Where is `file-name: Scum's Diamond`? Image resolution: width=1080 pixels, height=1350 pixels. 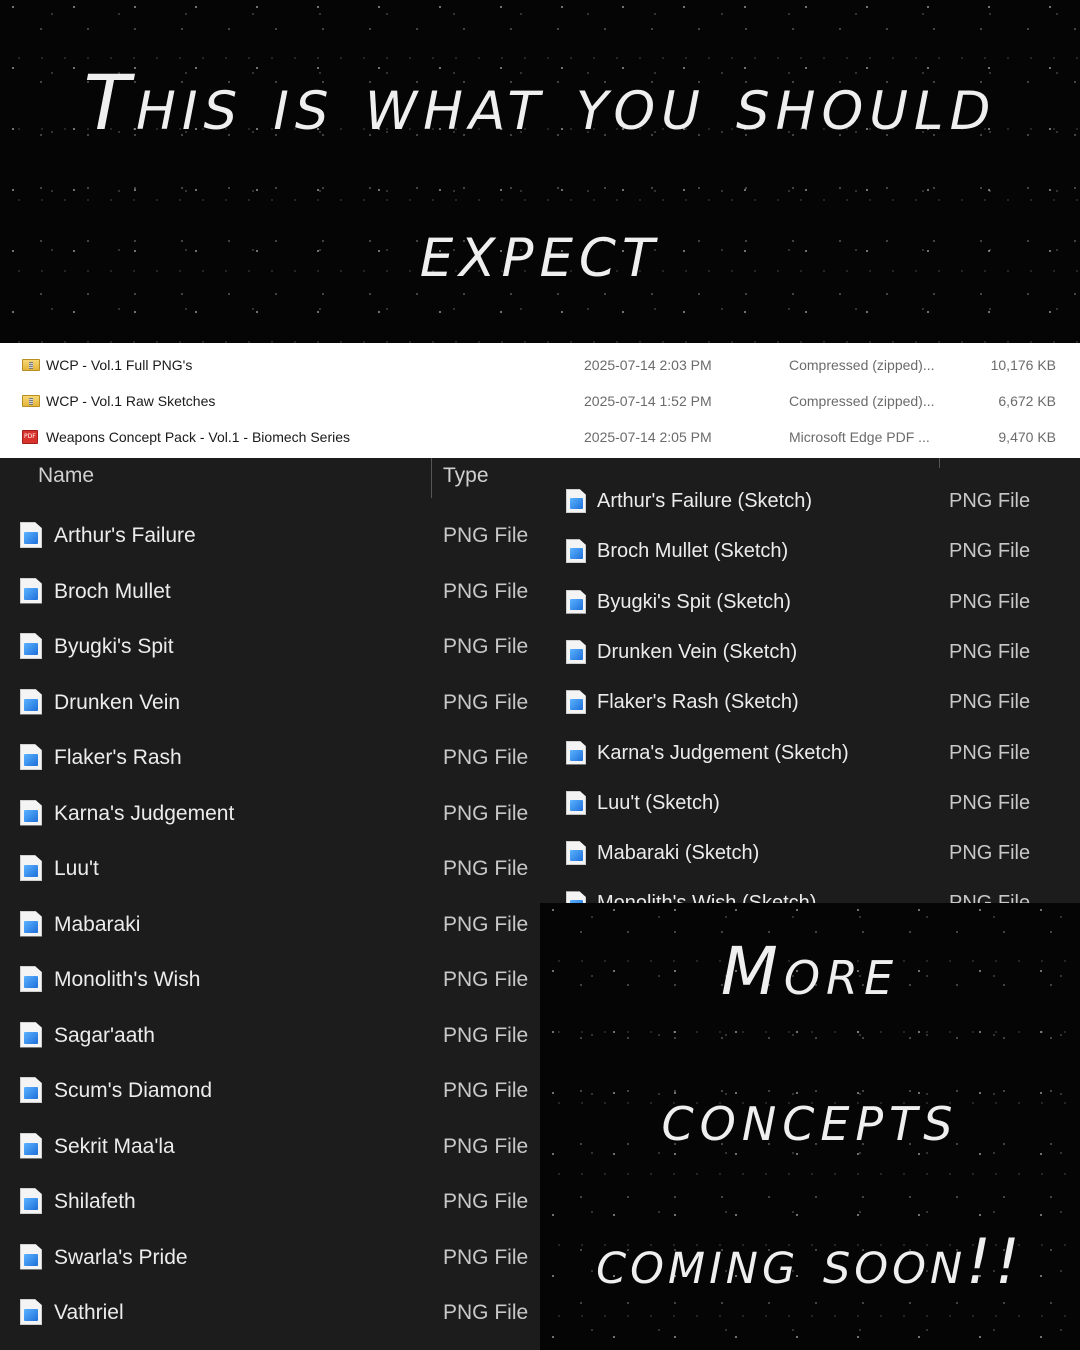
file-name: Scum's Diamond is located at coordinates (133, 1090).